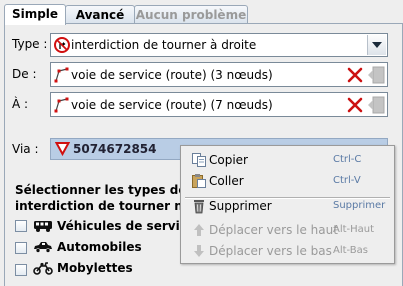 The image size is (403, 286). Describe the element at coordinates (115, 149) in the screenshot. I see `via-value: 5074672854` at that location.